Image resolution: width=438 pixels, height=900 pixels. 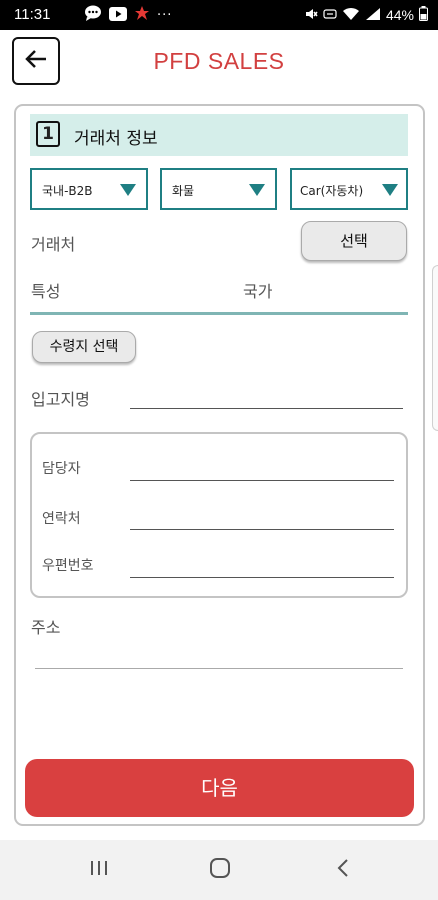 I want to click on battery-level: 44%, so click(x=399, y=15).